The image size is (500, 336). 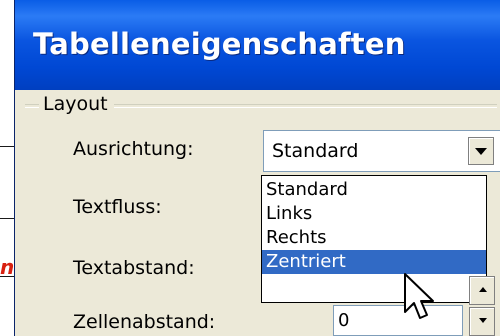 What do you see at coordinates (374, 190) in the screenshot?
I see `option-standard: Standard` at bounding box center [374, 190].